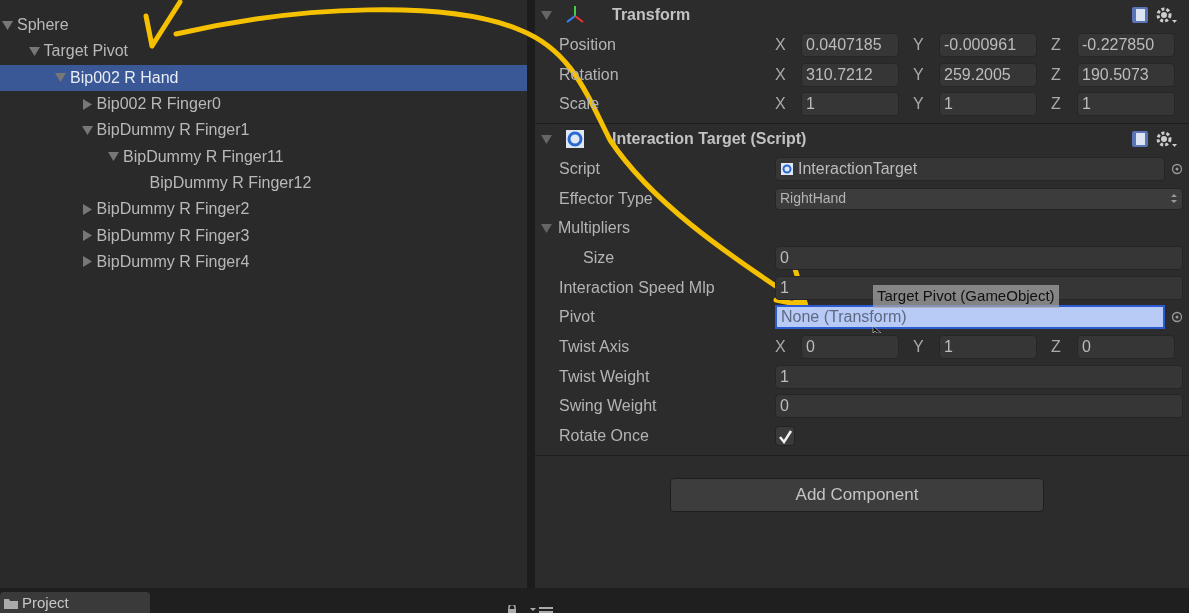  What do you see at coordinates (637, 287) in the screenshot?
I see `field-label: Interaction Speed Mlp` at bounding box center [637, 287].